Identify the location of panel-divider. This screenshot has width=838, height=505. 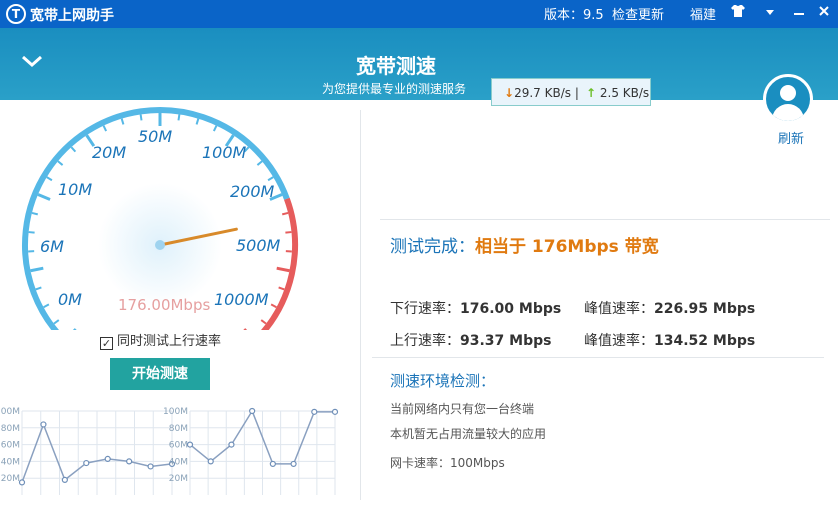
(360, 305).